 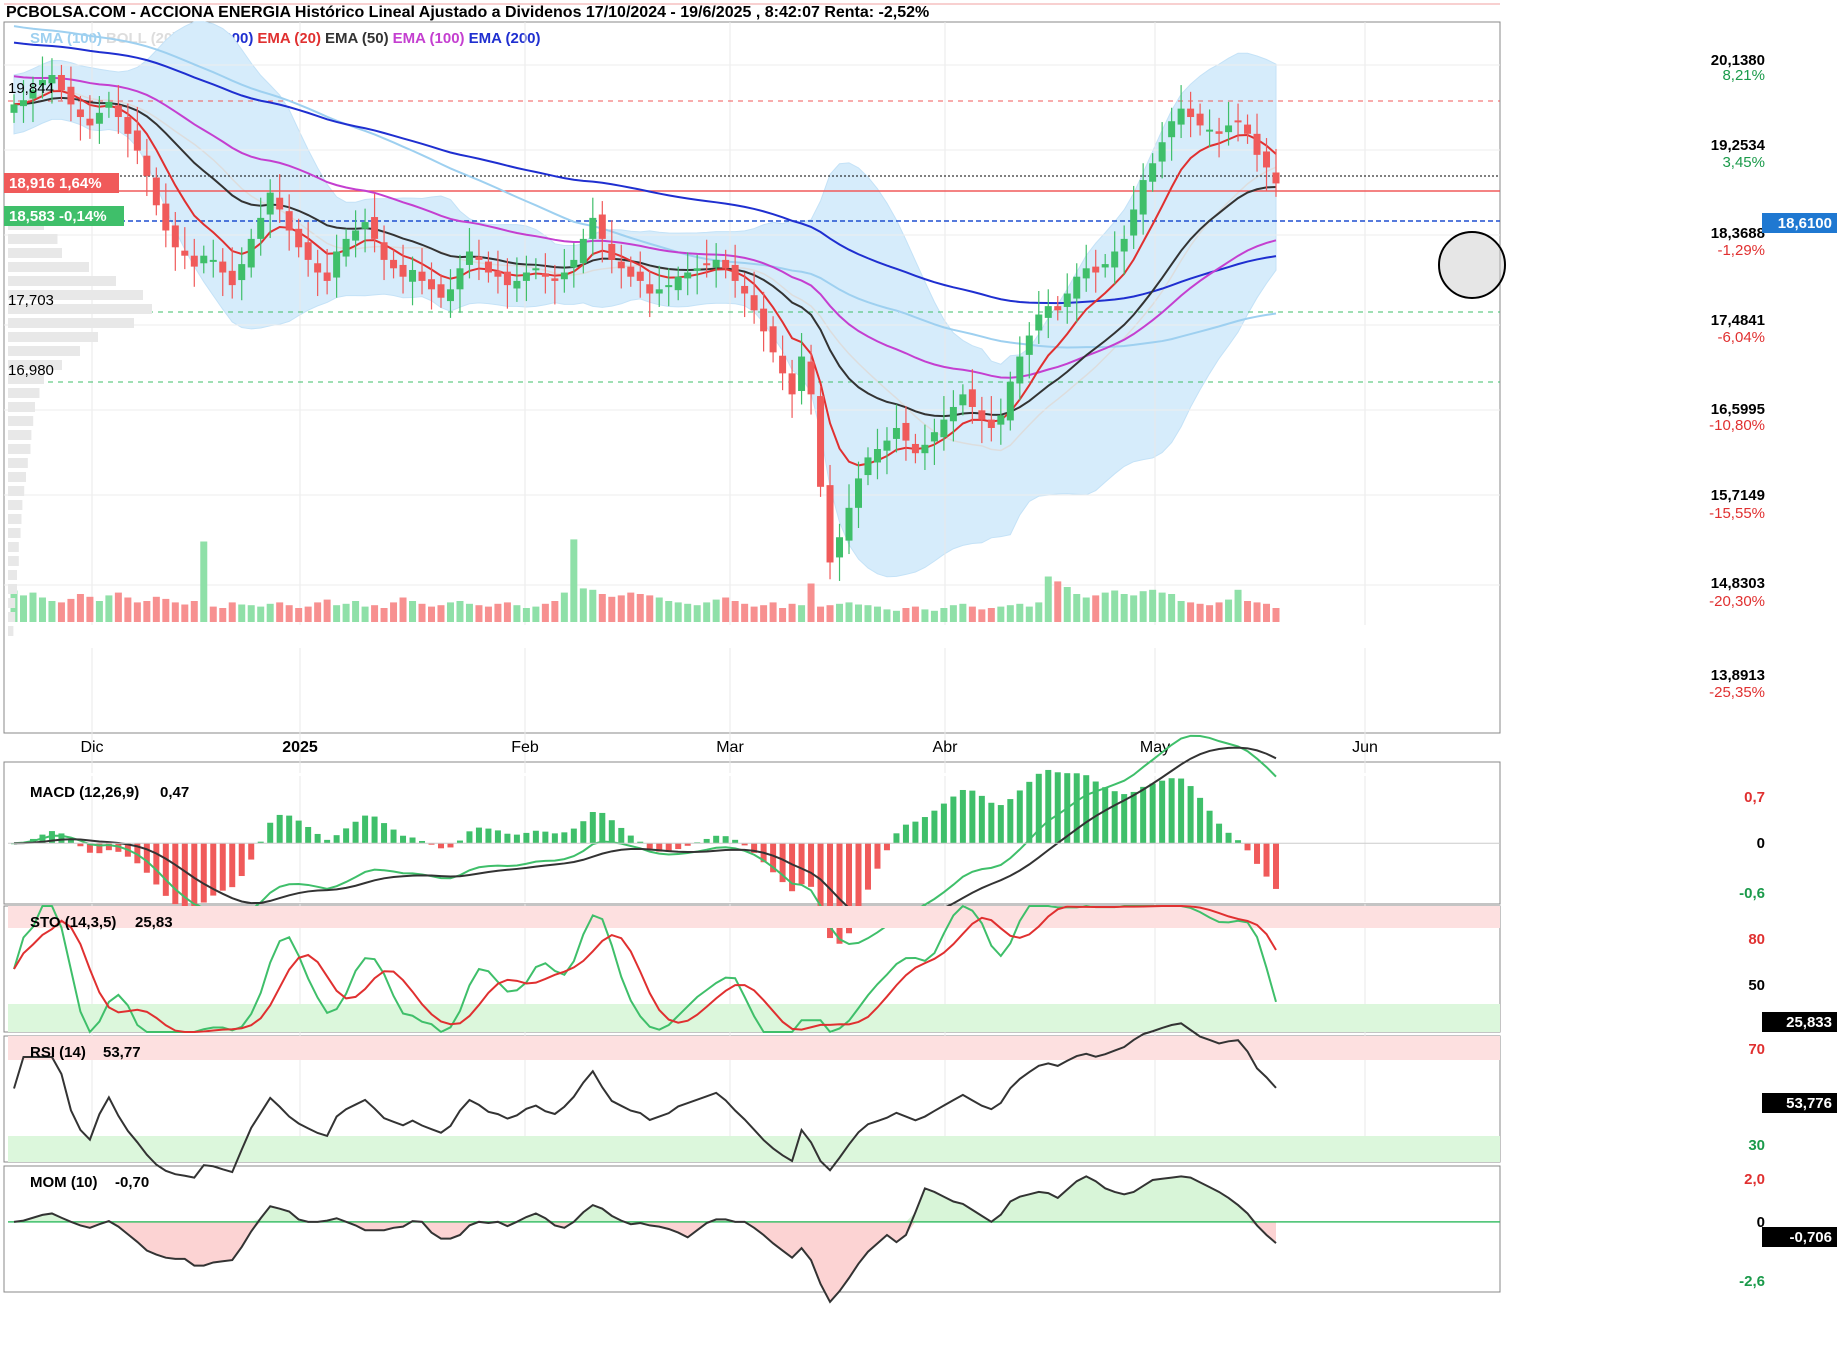 I want to click on left-level-label: 17,703, so click(x=31, y=300).